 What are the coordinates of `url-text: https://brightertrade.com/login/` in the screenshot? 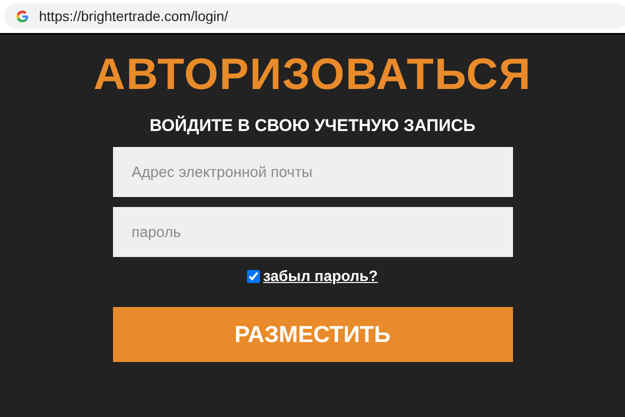 It's located at (133, 16).